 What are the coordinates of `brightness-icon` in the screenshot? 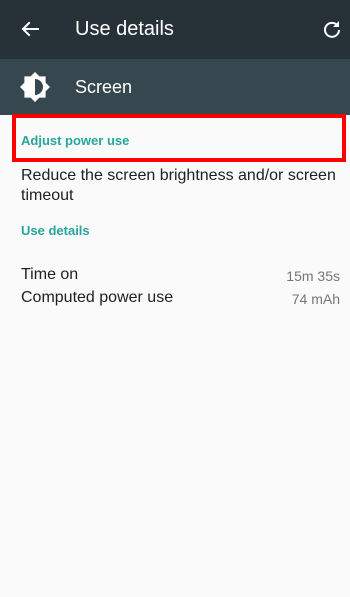 It's located at (35, 87).